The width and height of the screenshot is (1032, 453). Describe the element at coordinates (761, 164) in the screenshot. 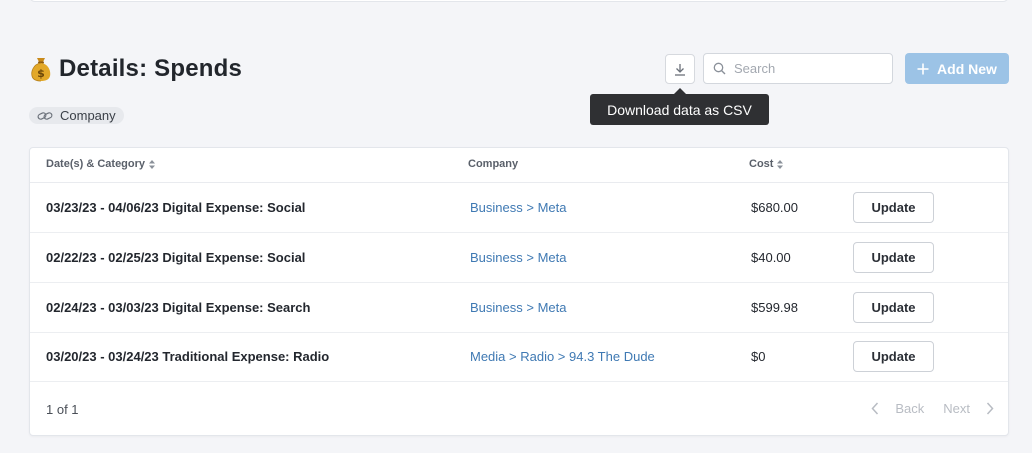

I see `column-label: Cost` at that location.